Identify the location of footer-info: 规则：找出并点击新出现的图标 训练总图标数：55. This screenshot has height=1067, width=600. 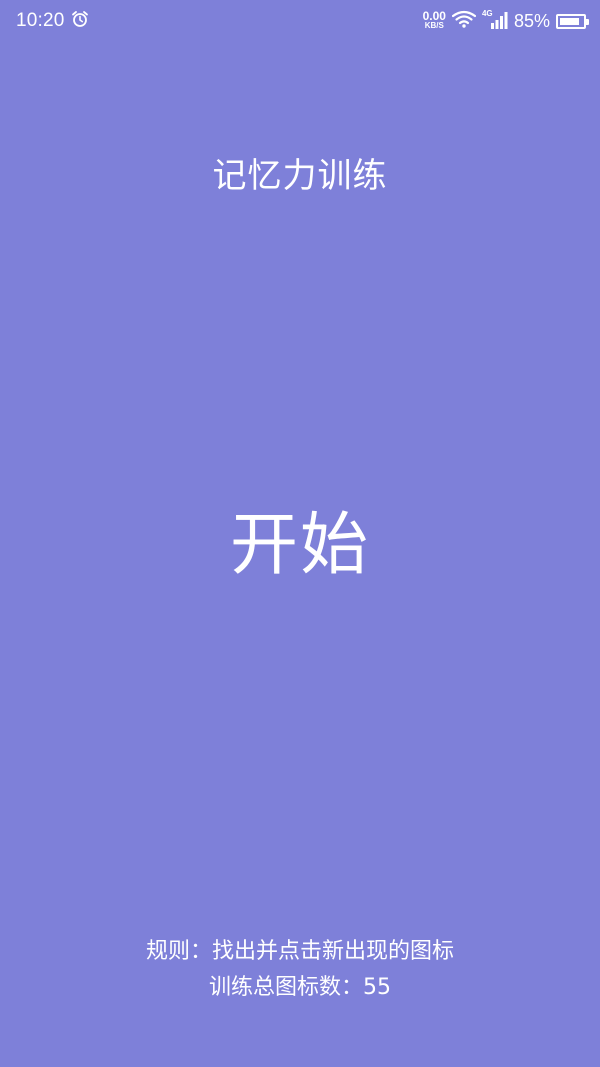
(300, 970).